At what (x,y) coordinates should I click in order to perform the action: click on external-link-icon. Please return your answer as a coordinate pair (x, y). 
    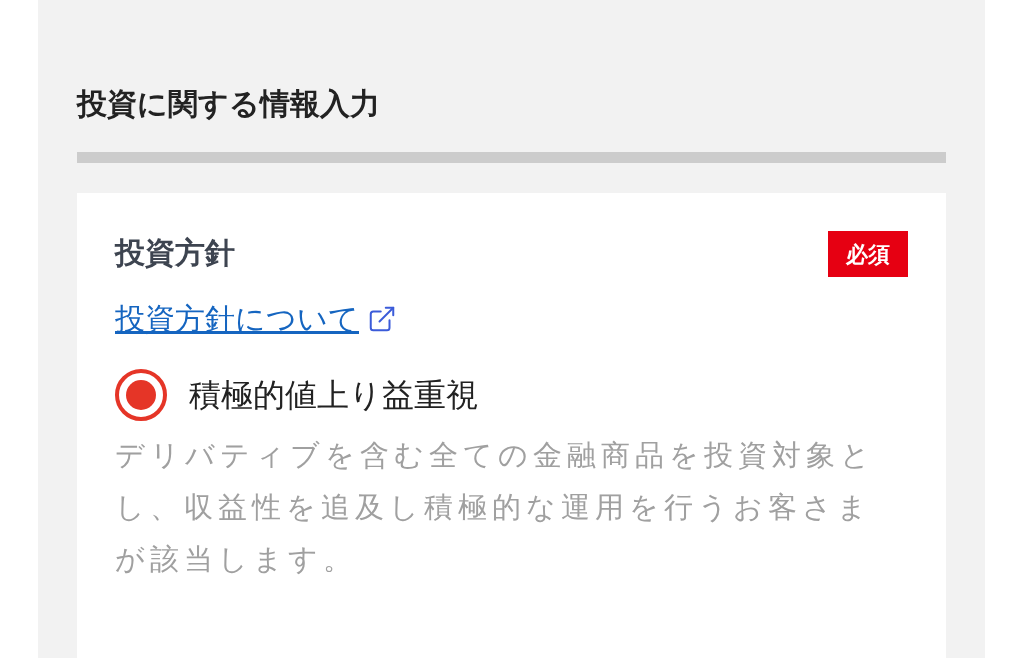
    Looking at the image, I should click on (382, 319).